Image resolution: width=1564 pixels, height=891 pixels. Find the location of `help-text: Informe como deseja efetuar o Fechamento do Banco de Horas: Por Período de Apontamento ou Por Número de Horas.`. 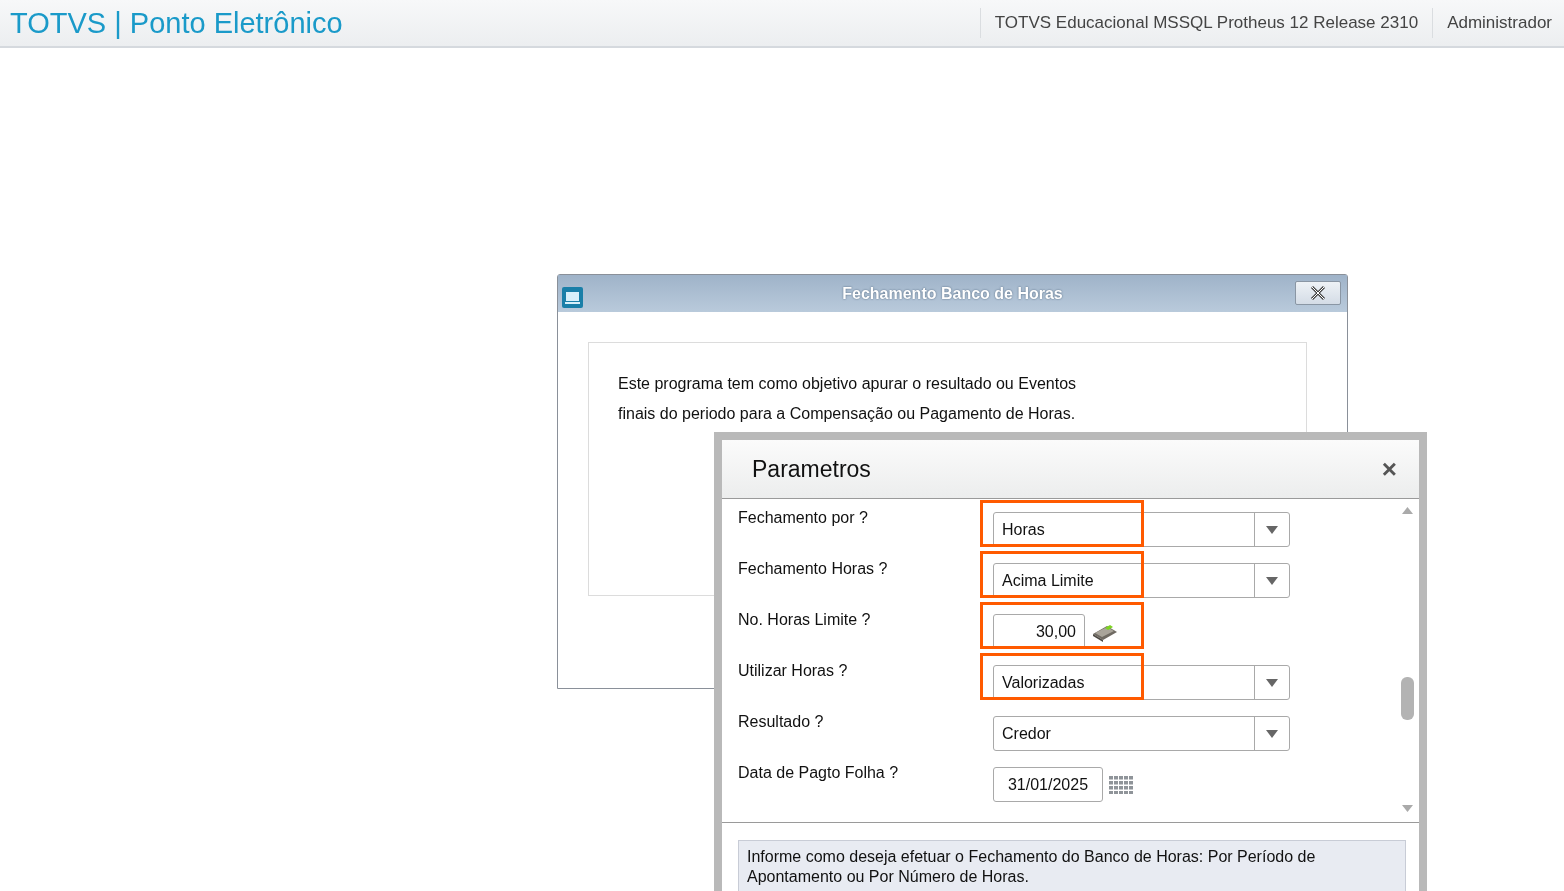

help-text: Informe como deseja efetuar o Fechamento do Banco de Horas: Por Período de Apontamento ou Por Número de Horas. is located at coordinates (1072, 865).